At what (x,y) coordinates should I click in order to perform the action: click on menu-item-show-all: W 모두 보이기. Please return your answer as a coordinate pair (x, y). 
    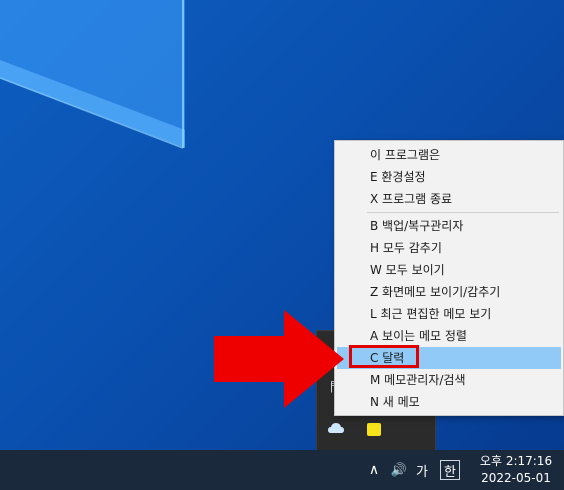
    Looking at the image, I should click on (449, 270).